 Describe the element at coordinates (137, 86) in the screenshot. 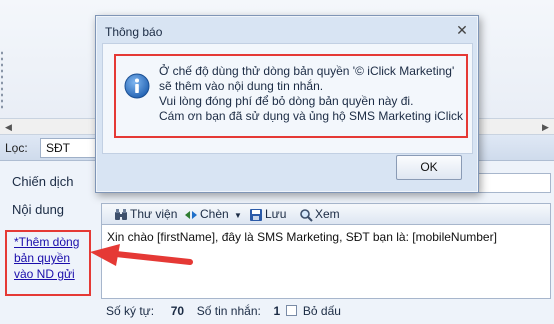

I see `info-icon` at that location.